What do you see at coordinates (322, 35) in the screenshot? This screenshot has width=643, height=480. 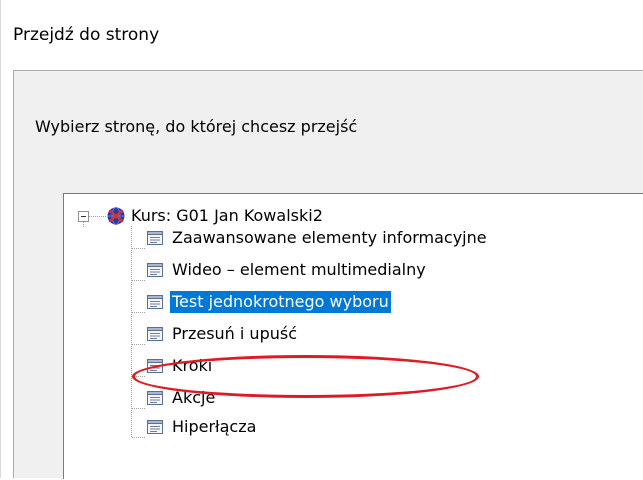 I see `dialog-titlebar: Przejdź do strony` at bounding box center [322, 35].